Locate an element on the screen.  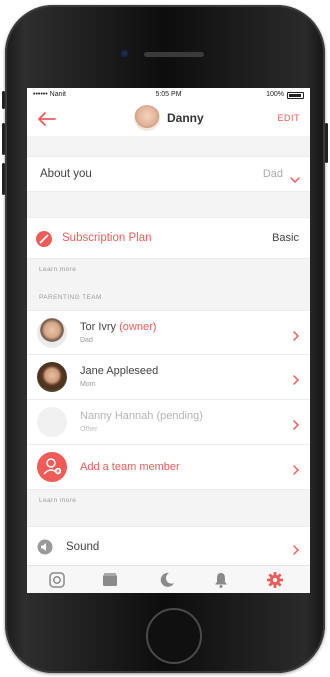
bell-icon is located at coordinates (221, 580).